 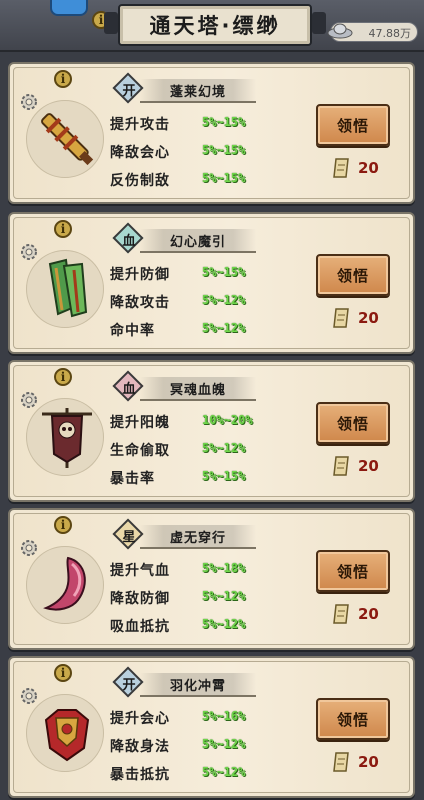 I want to click on top-bar: i 通天塔·缥缈 47.88万, so click(x=212, y=26).